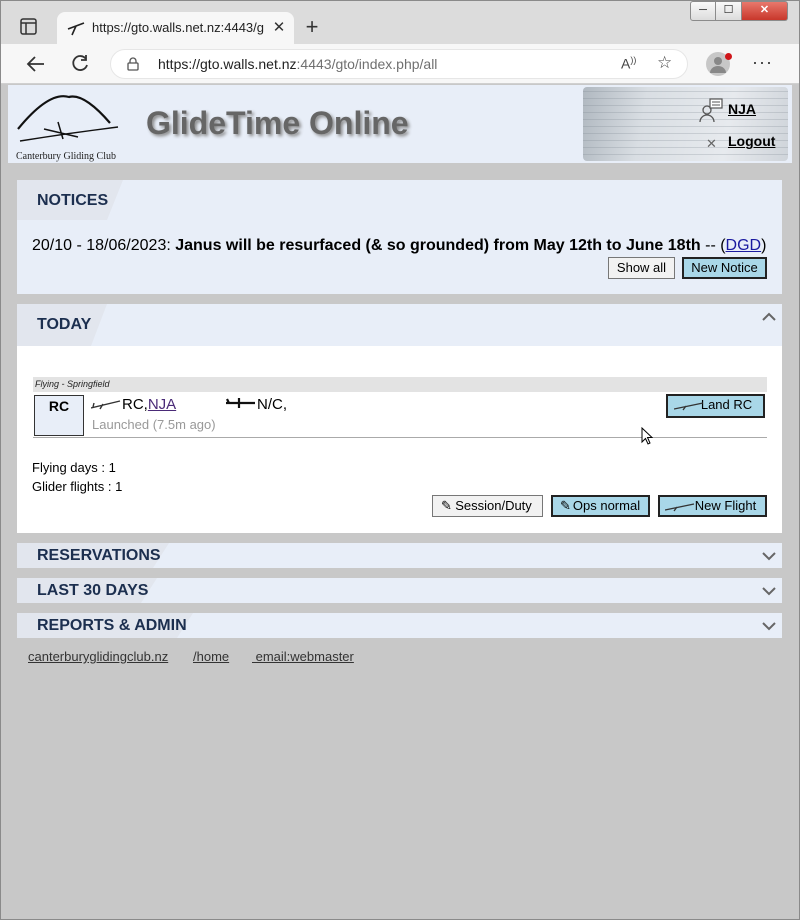  Describe the element at coordinates (98, 656) in the screenshot. I see `club-website-link: canterburyglidingclub.nz` at that location.